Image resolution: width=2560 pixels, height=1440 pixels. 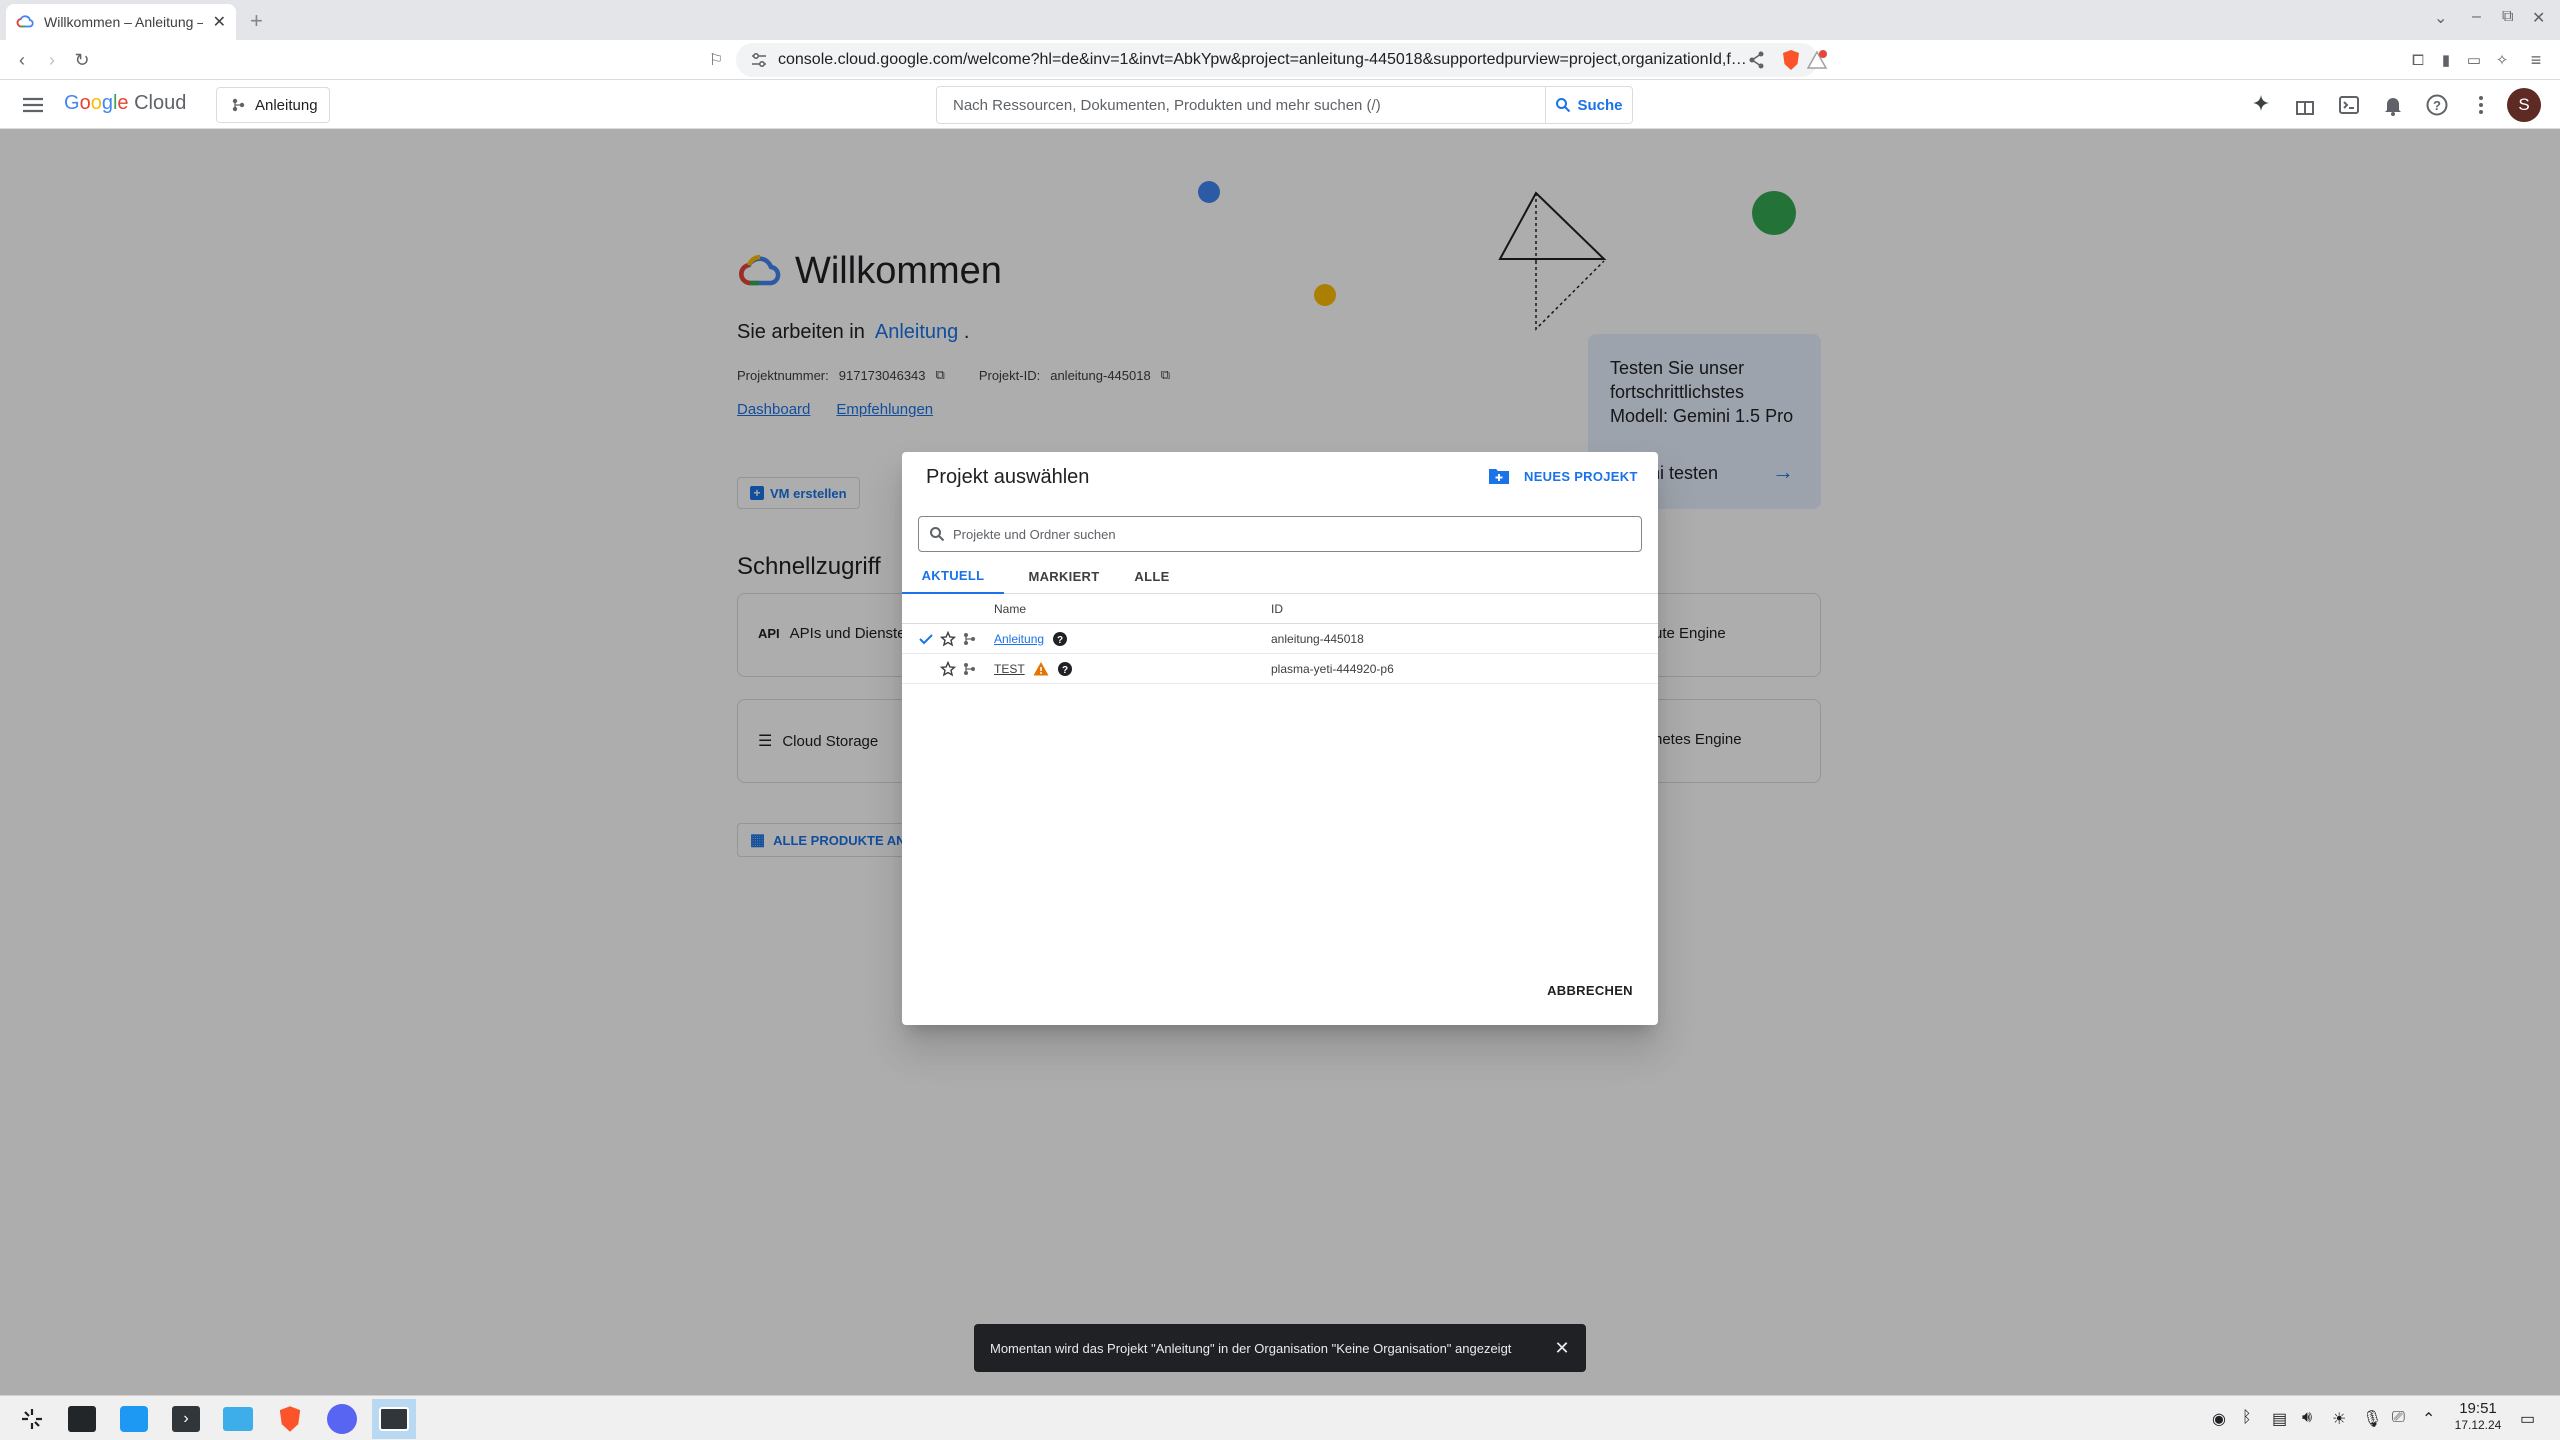 What do you see at coordinates (1280, 20) in the screenshot?
I see `browser-tabstrip: Willkommen – Anleitung – … ✕ + ⌄ – ⧉ ✕` at bounding box center [1280, 20].